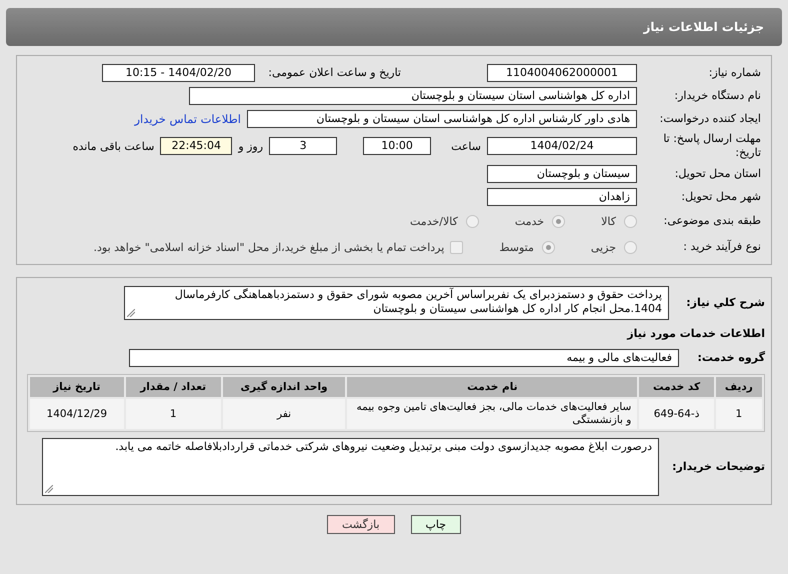 This screenshot has width=788, height=574. What do you see at coordinates (178, 73) in the screenshot?
I see `announce-date-field: 1404/02/20 - 10:15` at bounding box center [178, 73].